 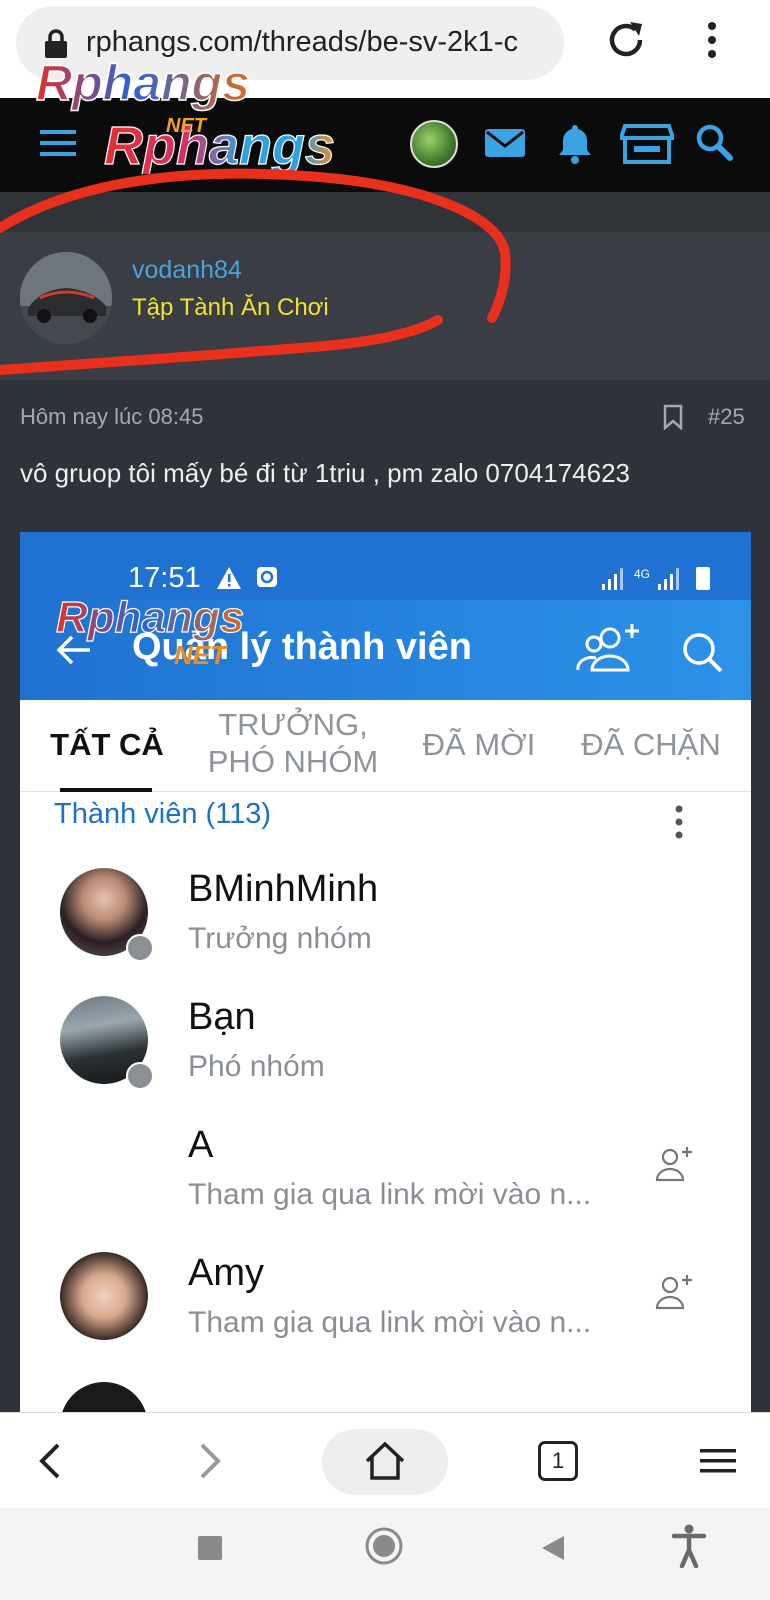 I want to click on url-text: rphangs.com/threads/be-sv-2k1-c, so click(x=302, y=42).